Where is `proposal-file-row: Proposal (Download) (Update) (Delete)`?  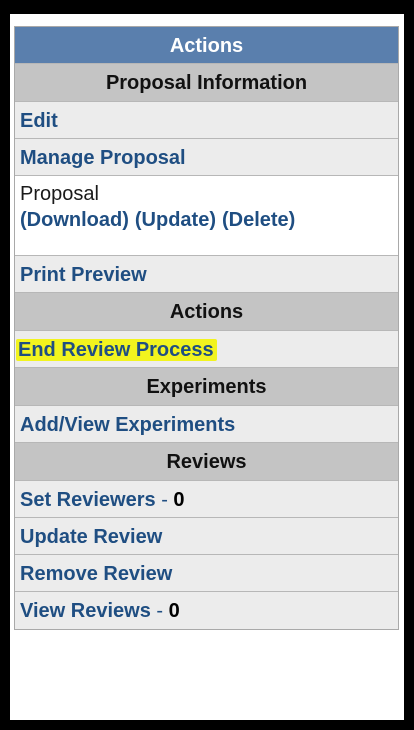
proposal-file-row: Proposal (Download) (Update) (Delete) is located at coordinates (206, 216).